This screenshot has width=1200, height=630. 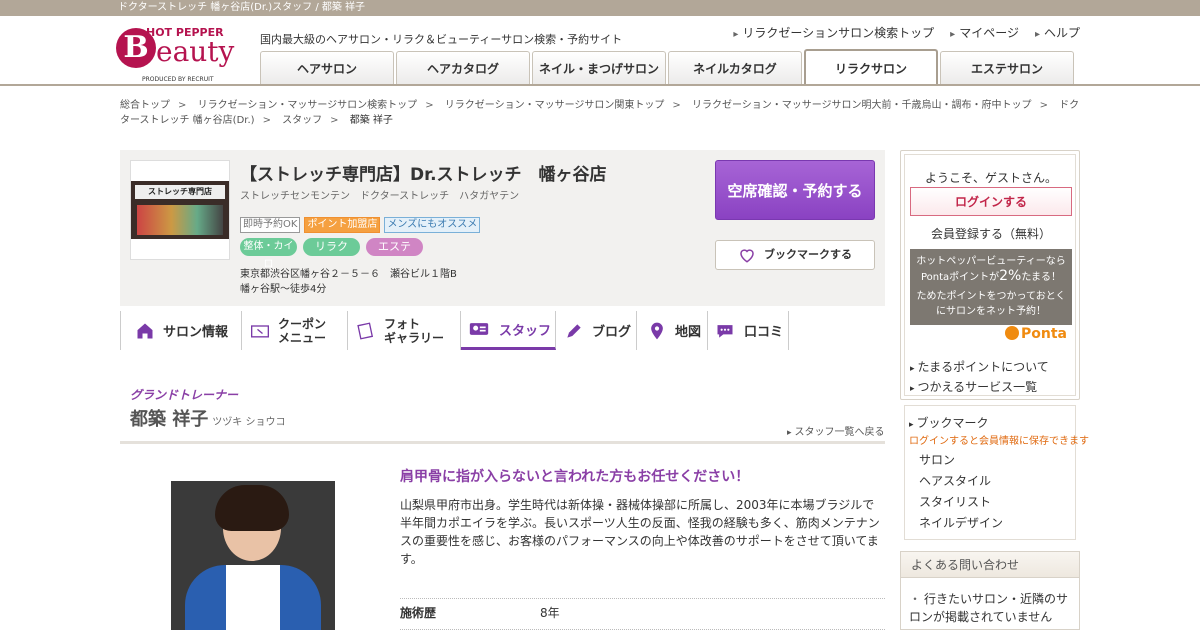 What do you see at coordinates (260, 330) in the screenshot?
I see `coupon-icon` at bounding box center [260, 330].